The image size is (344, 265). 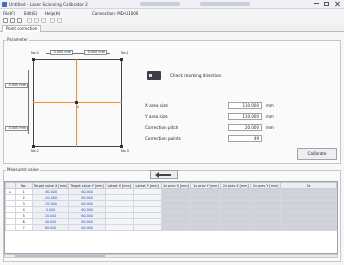 What do you see at coordinates (77, 59) in the screenshot?
I see `frame-top` at bounding box center [77, 59].